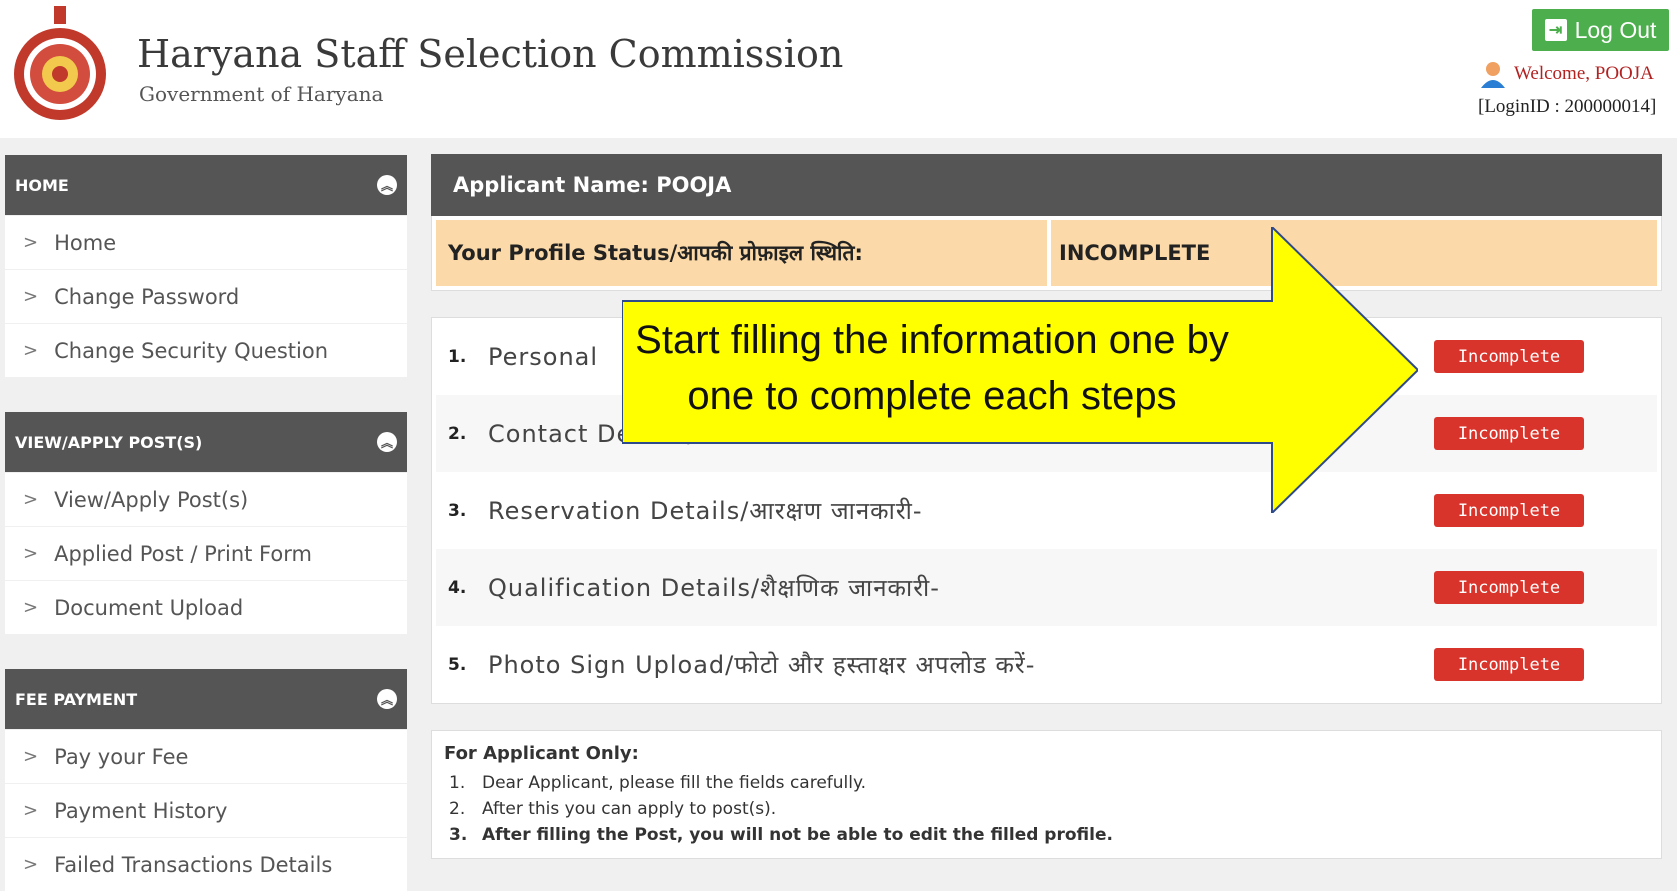 Image resolution: width=1677 pixels, height=891 pixels. I want to click on sidebar-item-change-security-question: > Change Security Question, so click(206, 350).